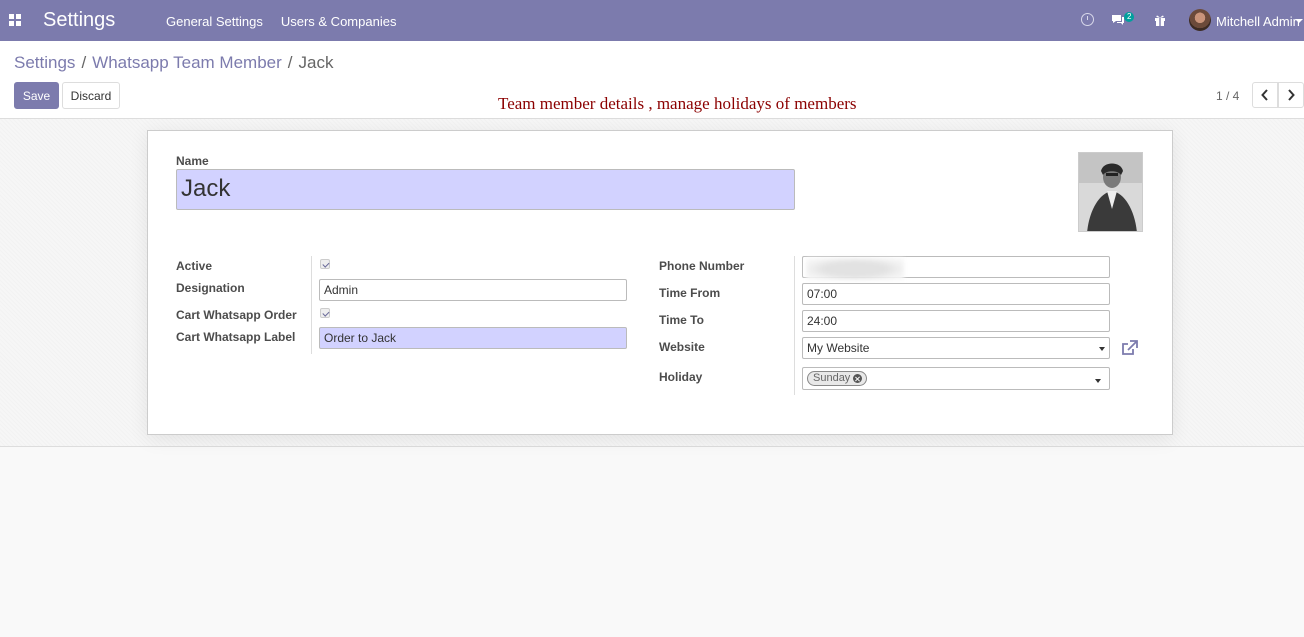 The width and height of the screenshot is (1304, 637). I want to click on time-to-label: Time To, so click(681, 320).